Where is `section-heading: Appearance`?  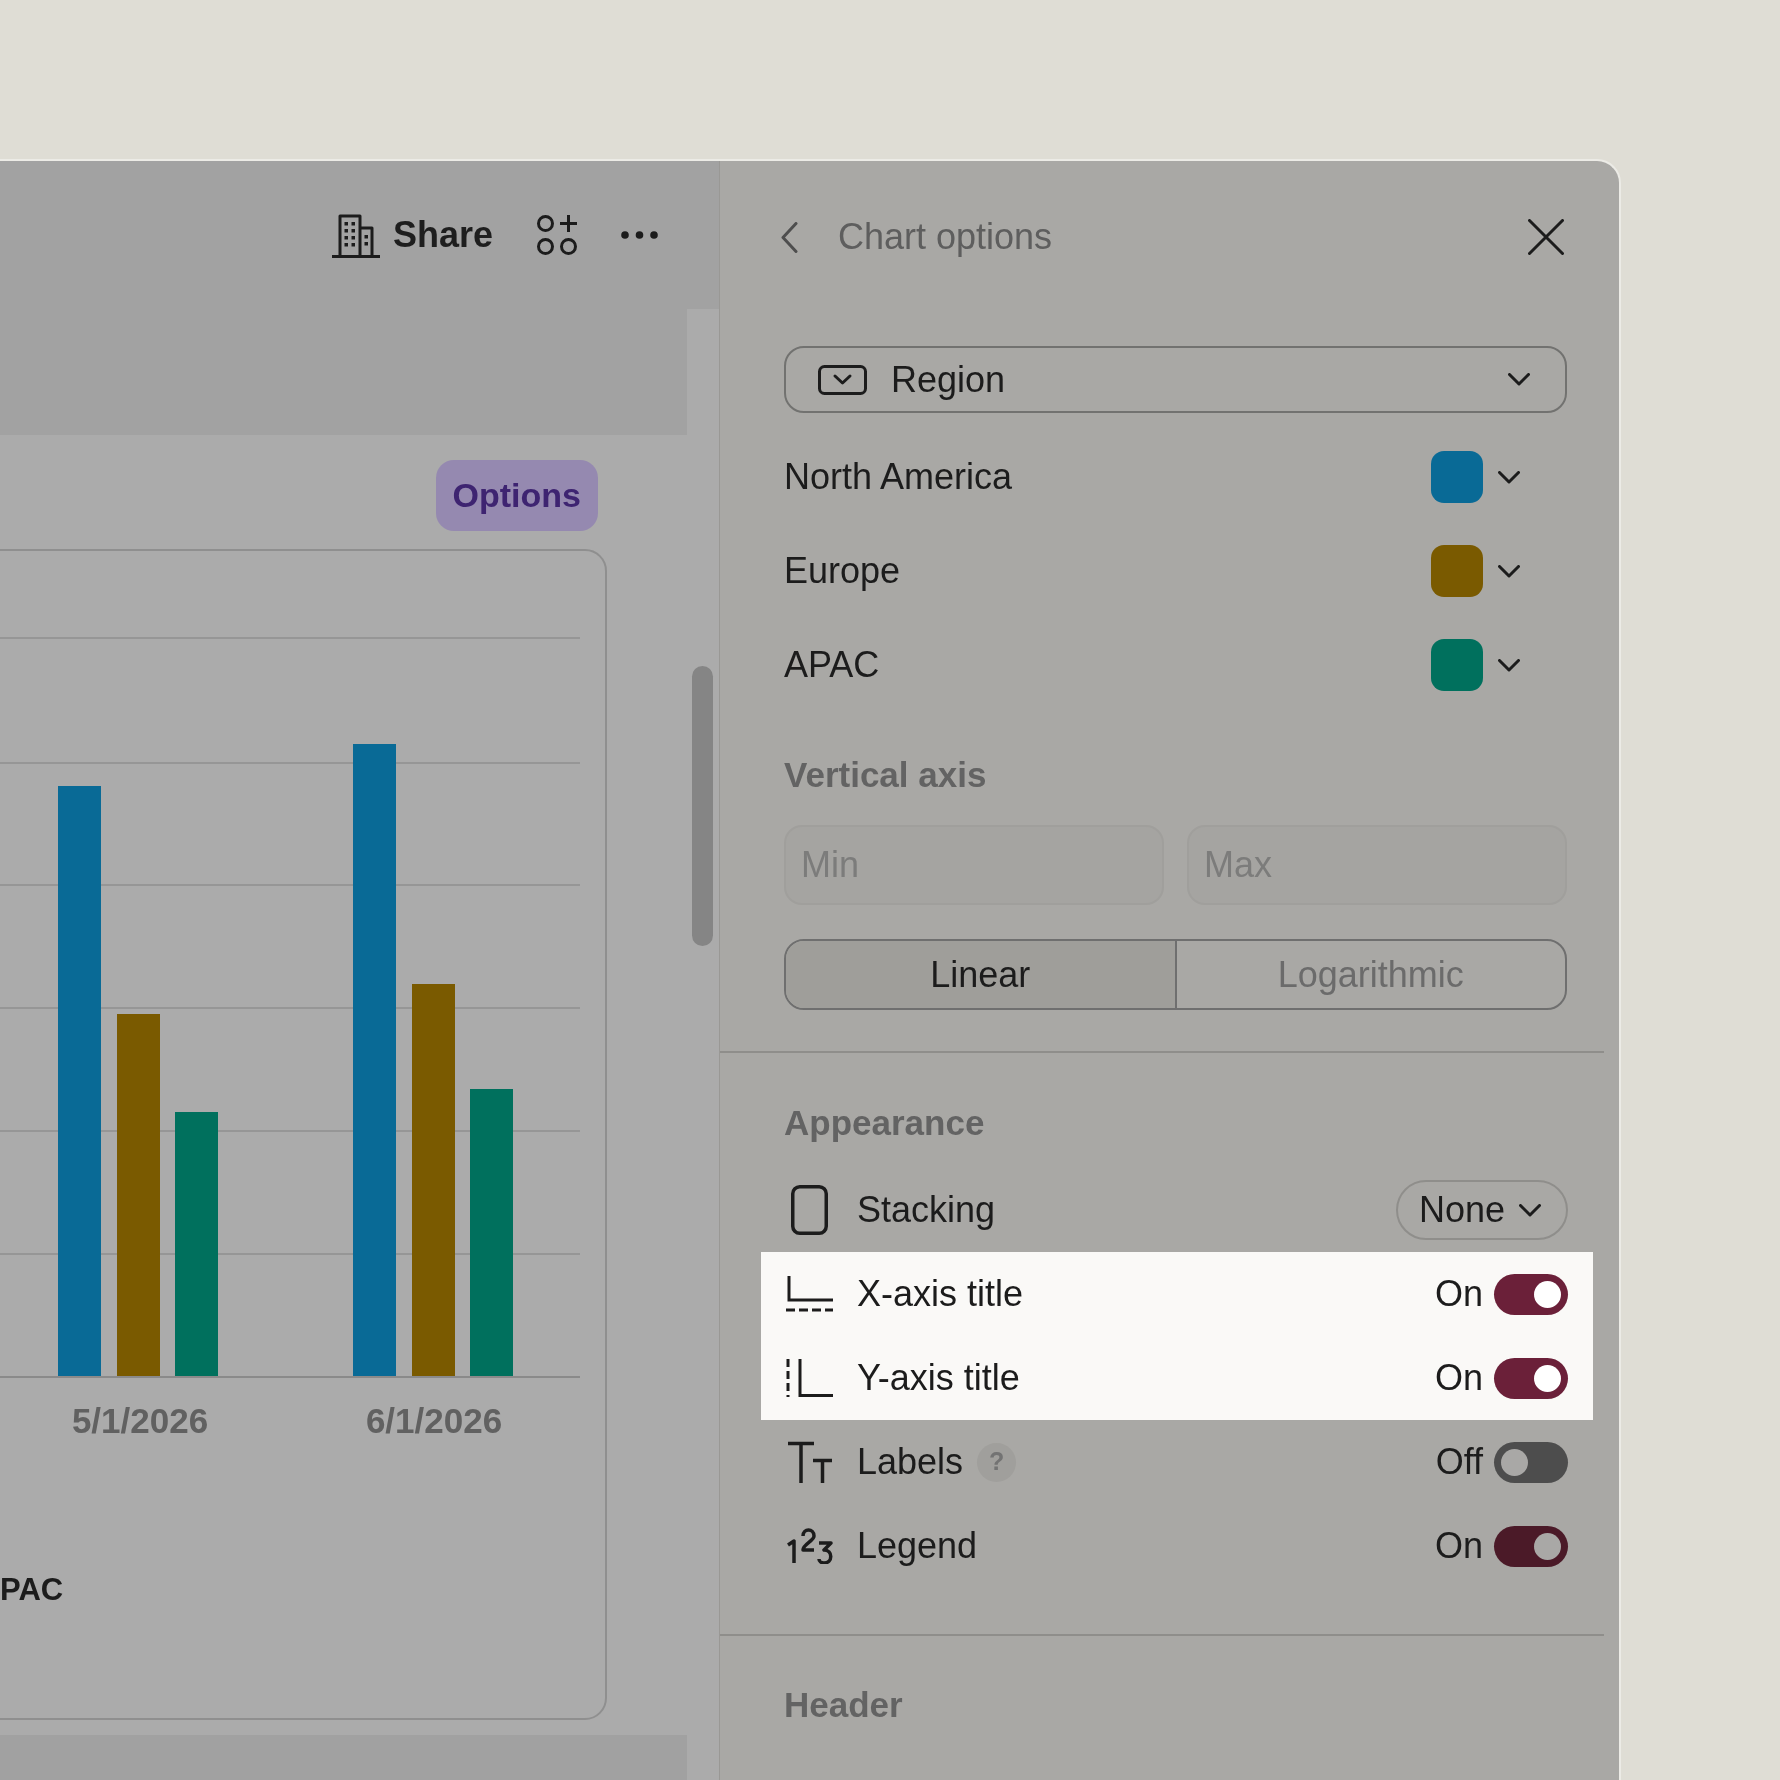
section-heading: Appearance is located at coordinates (885, 1123).